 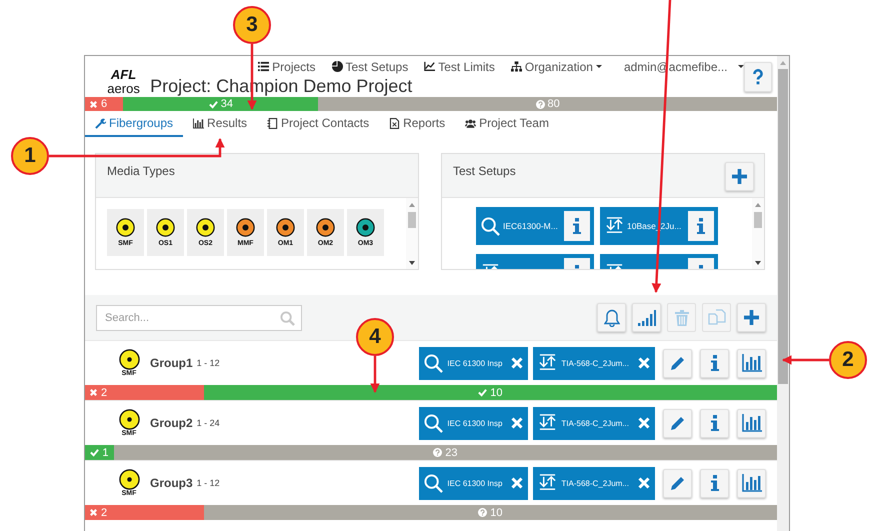 What do you see at coordinates (507, 124) in the screenshot?
I see `tab: Project Team` at bounding box center [507, 124].